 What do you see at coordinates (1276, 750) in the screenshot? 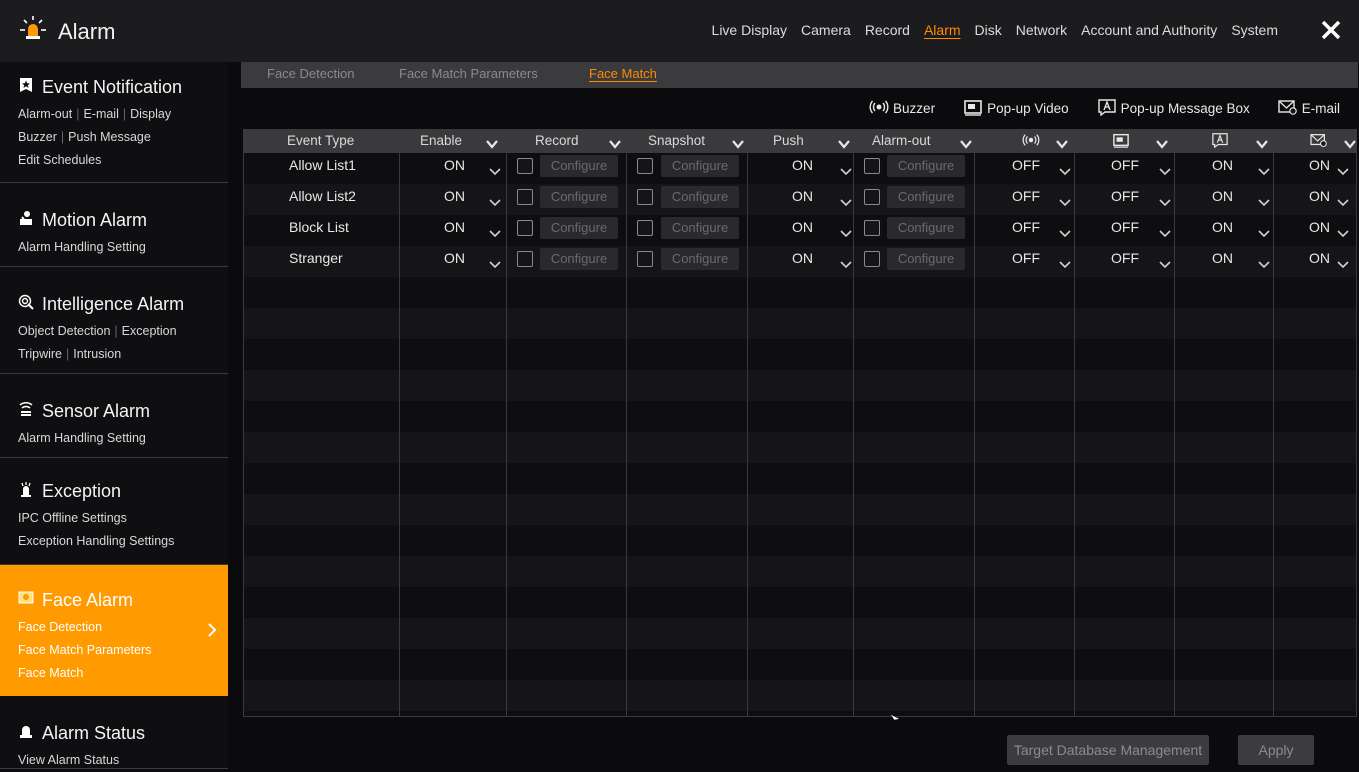
I see `apply-button: Apply` at bounding box center [1276, 750].